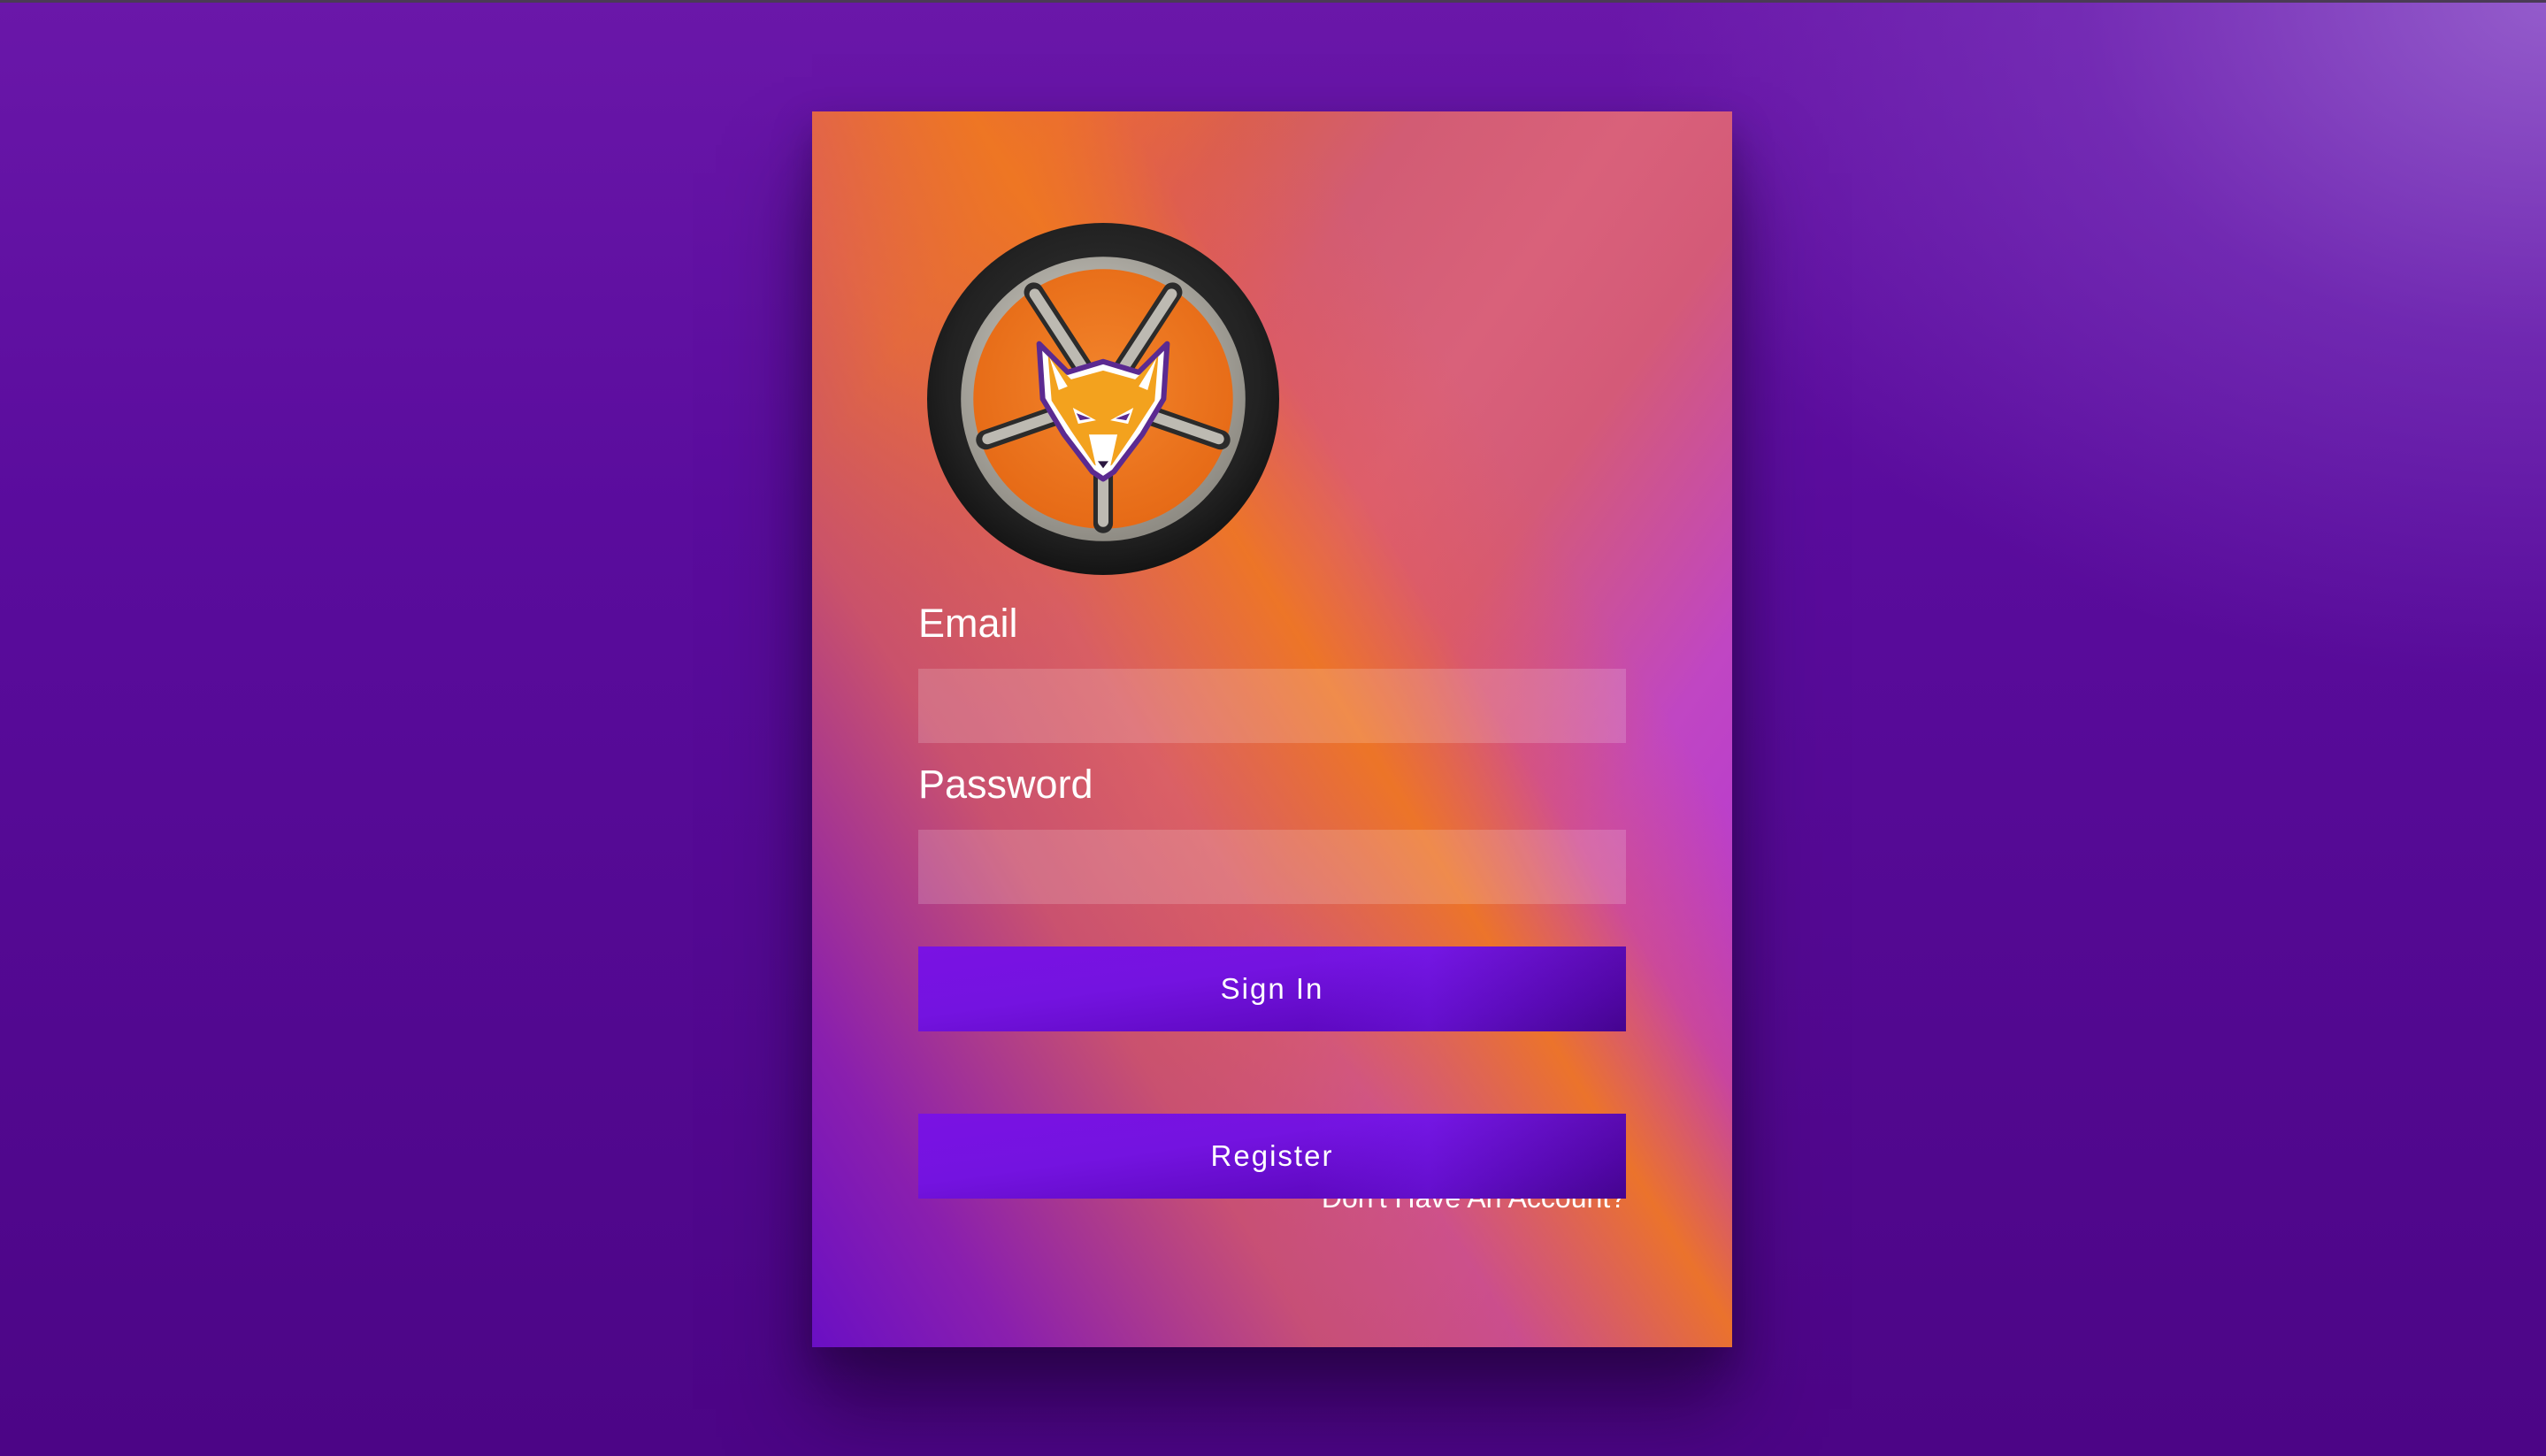 The image size is (2546, 1456). I want to click on password-field, so click(1272, 867).